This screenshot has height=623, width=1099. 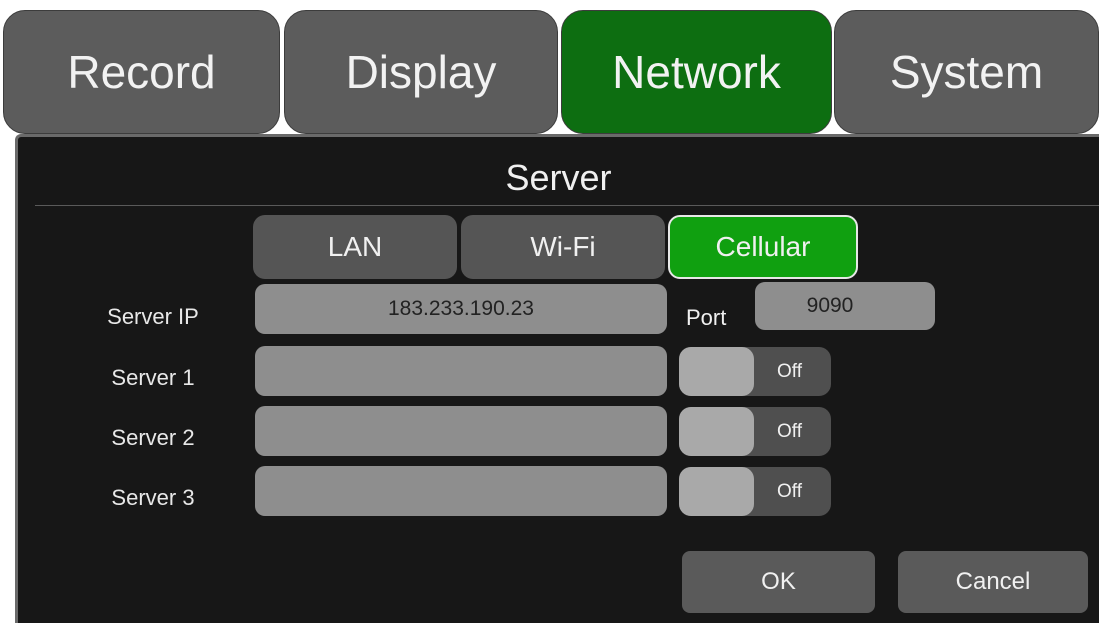 What do you see at coordinates (993, 582) in the screenshot?
I see `cancel-button: Cancel` at bounding box center [993, 582].